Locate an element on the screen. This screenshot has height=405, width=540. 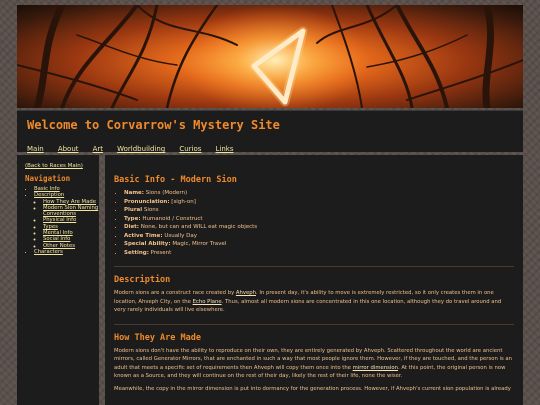
echo-plane-link: Echo Plane is located at coordinates (207, 302).